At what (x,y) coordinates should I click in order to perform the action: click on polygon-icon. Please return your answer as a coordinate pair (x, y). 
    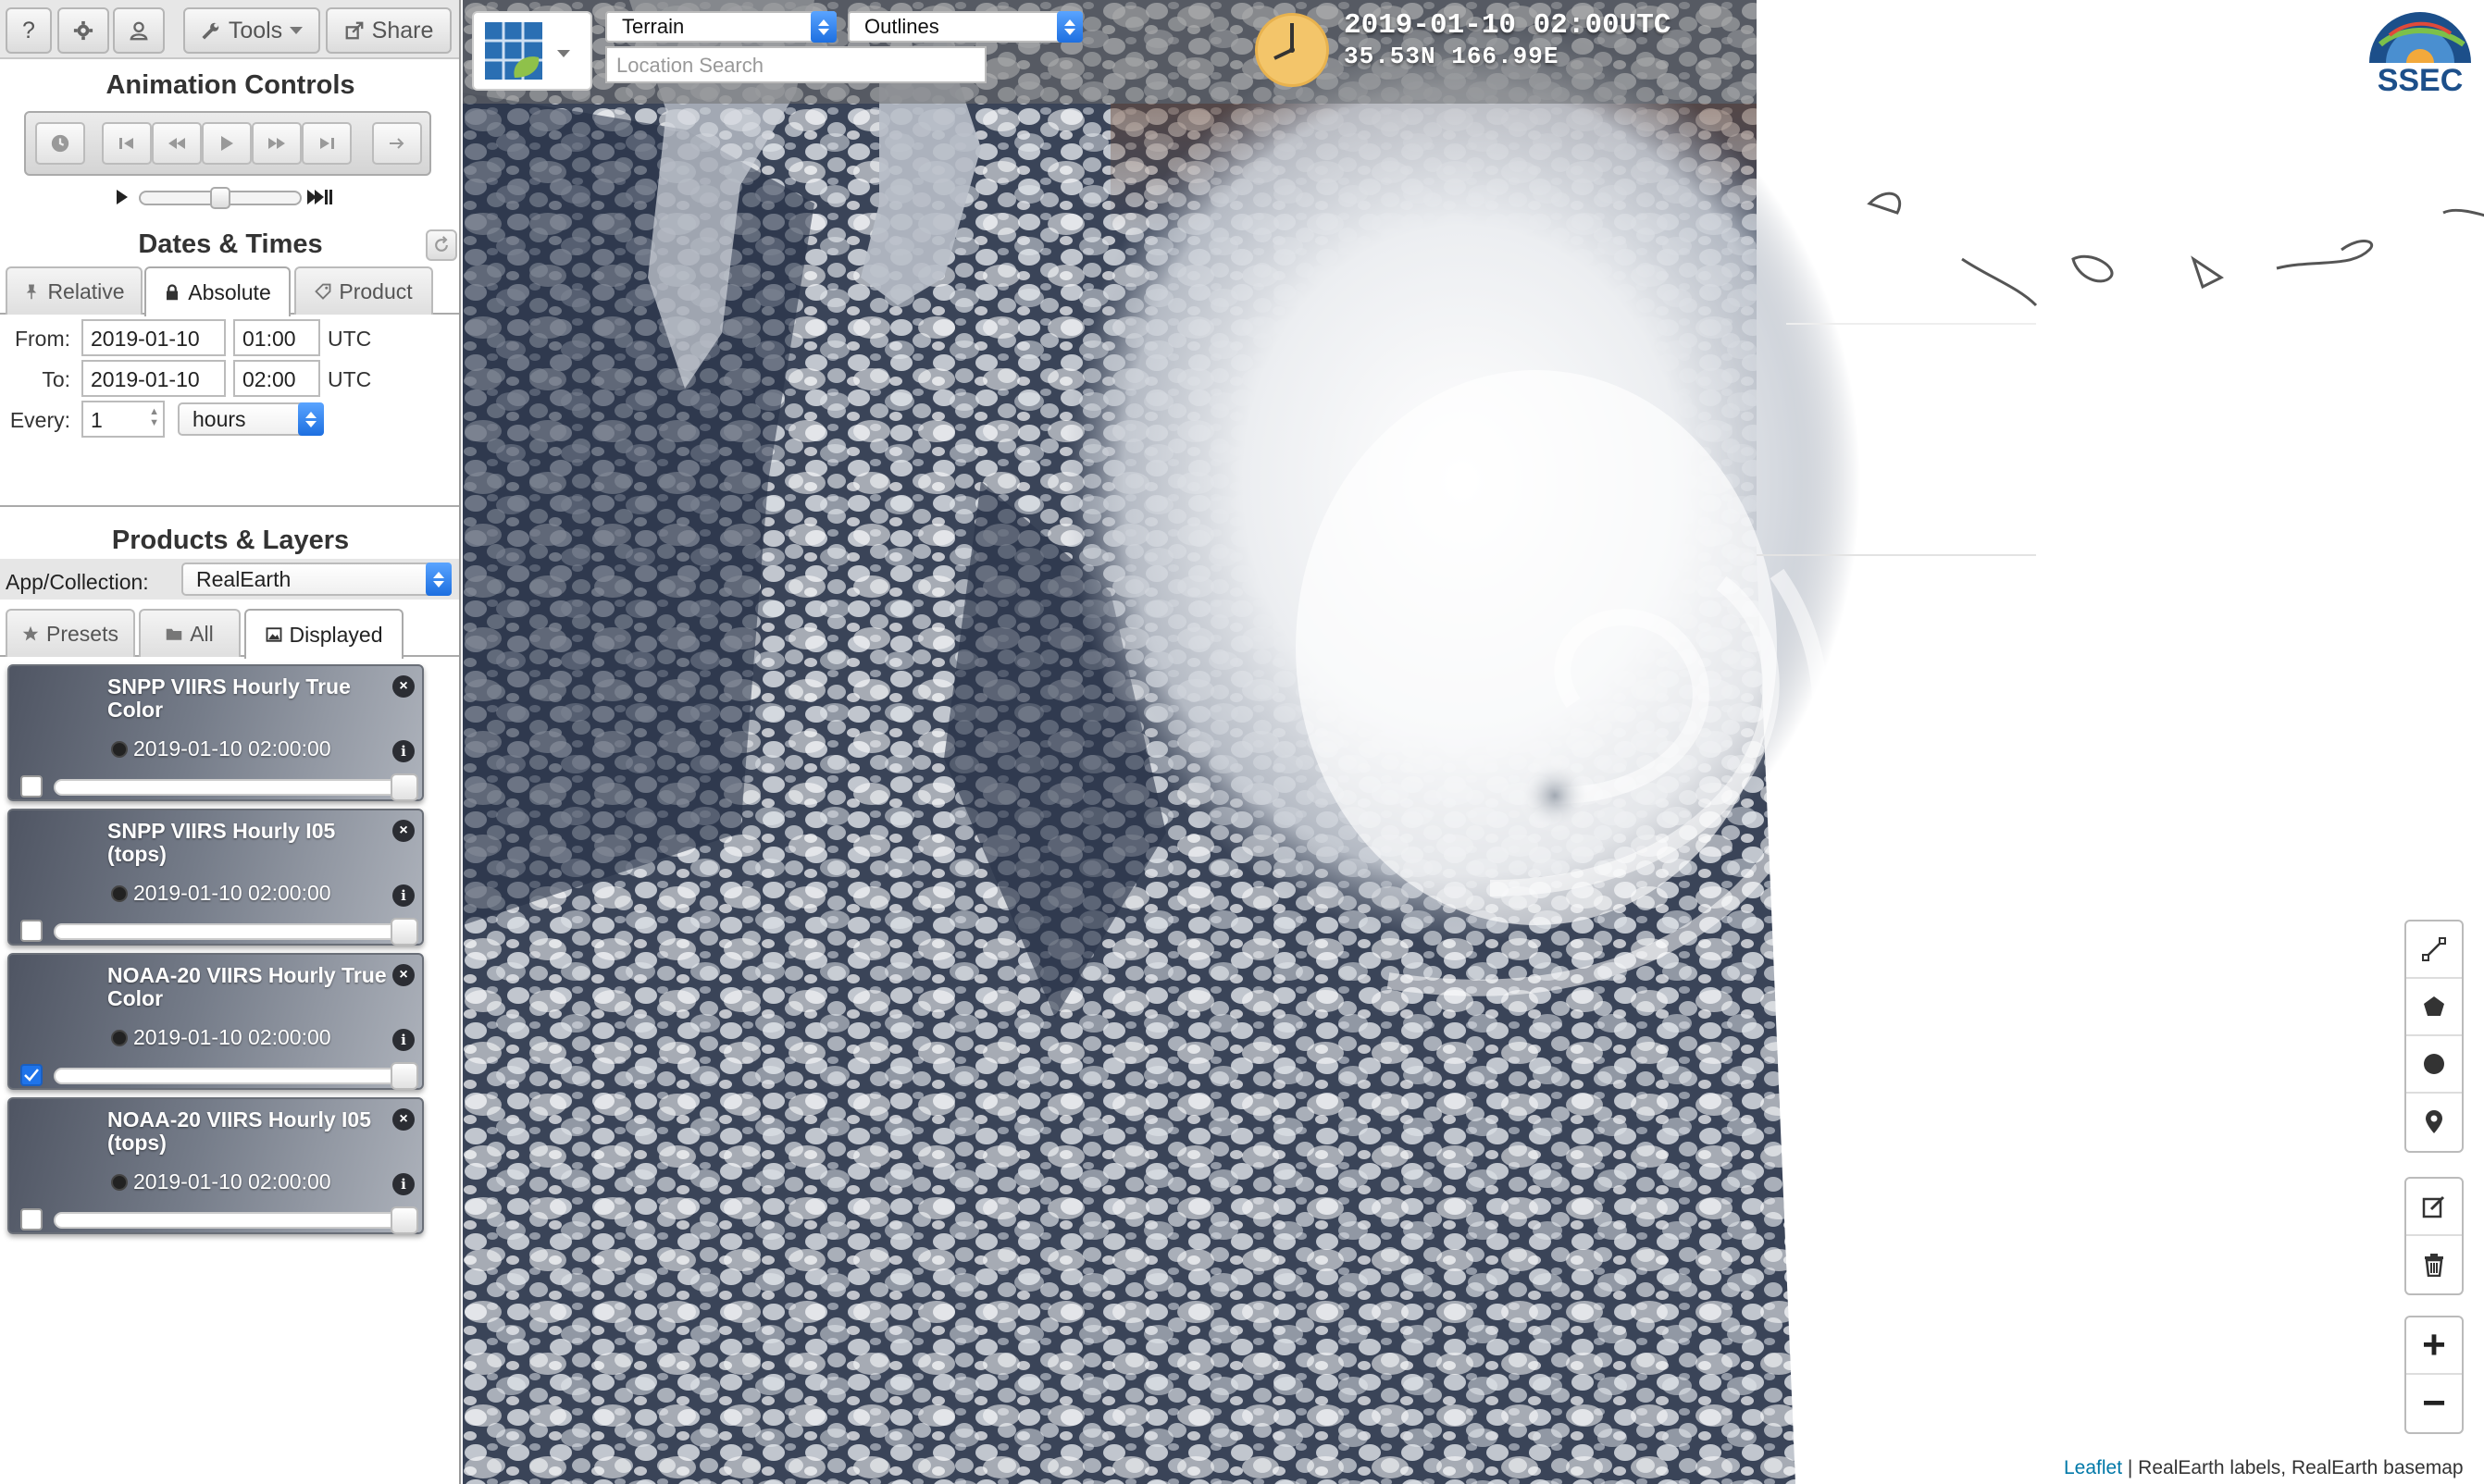
    Looking at the image, I should click on (2434, 1006).